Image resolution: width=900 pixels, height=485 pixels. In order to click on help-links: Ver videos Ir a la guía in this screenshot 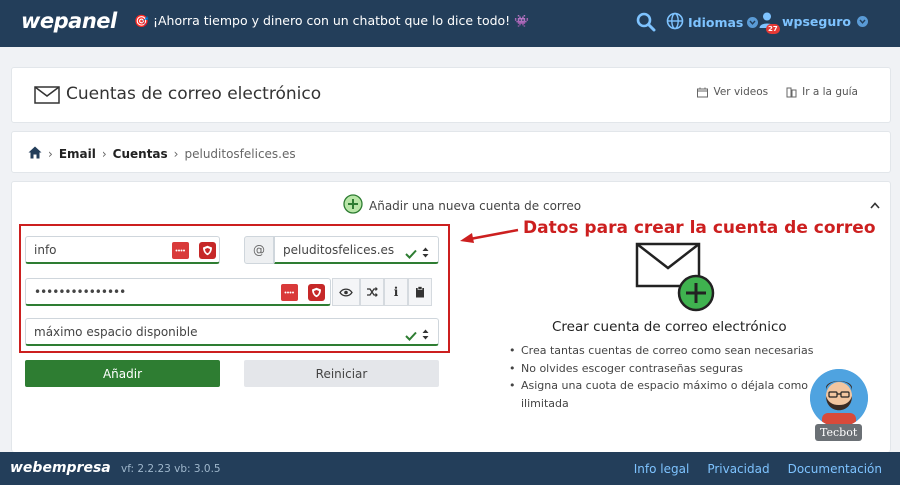, I will do `click(777, 92)`.